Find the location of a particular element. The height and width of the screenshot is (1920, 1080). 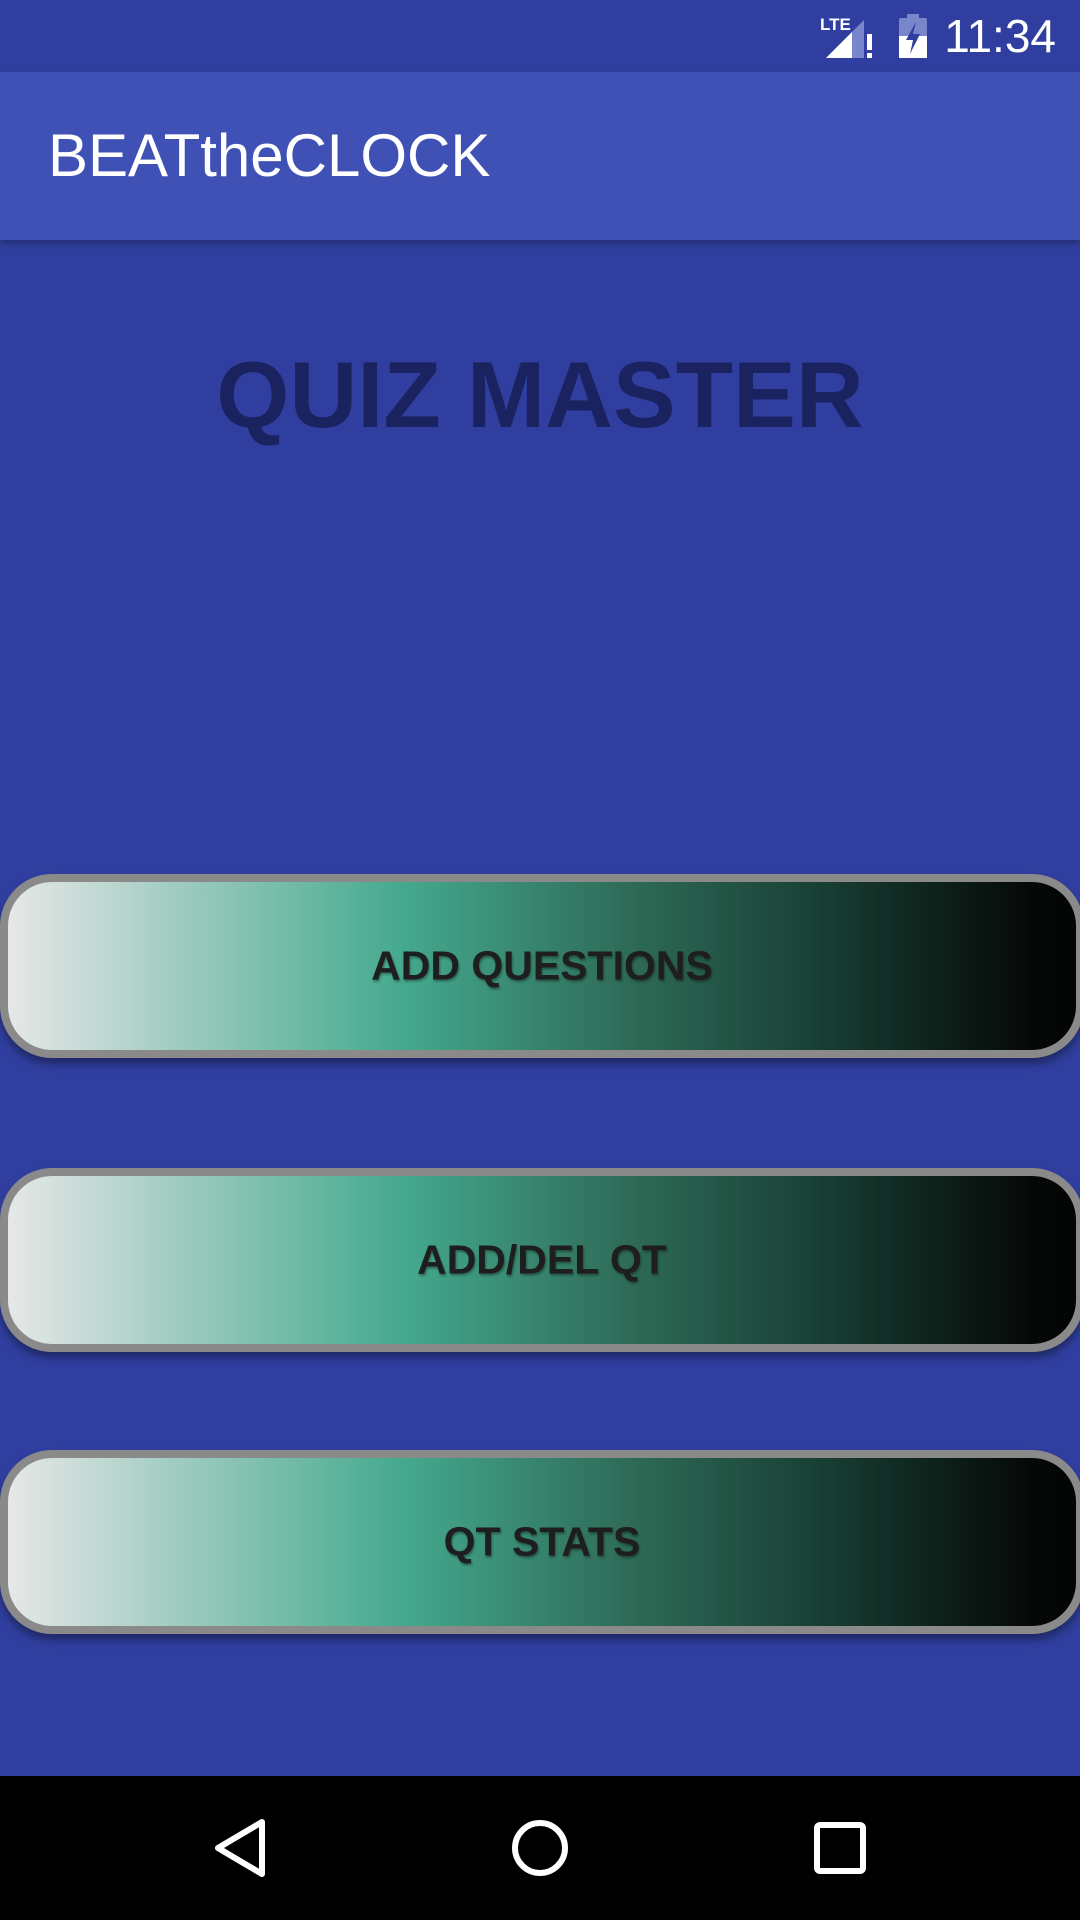

lte-signal-icon: LTE is located at coordinates (846, 36).